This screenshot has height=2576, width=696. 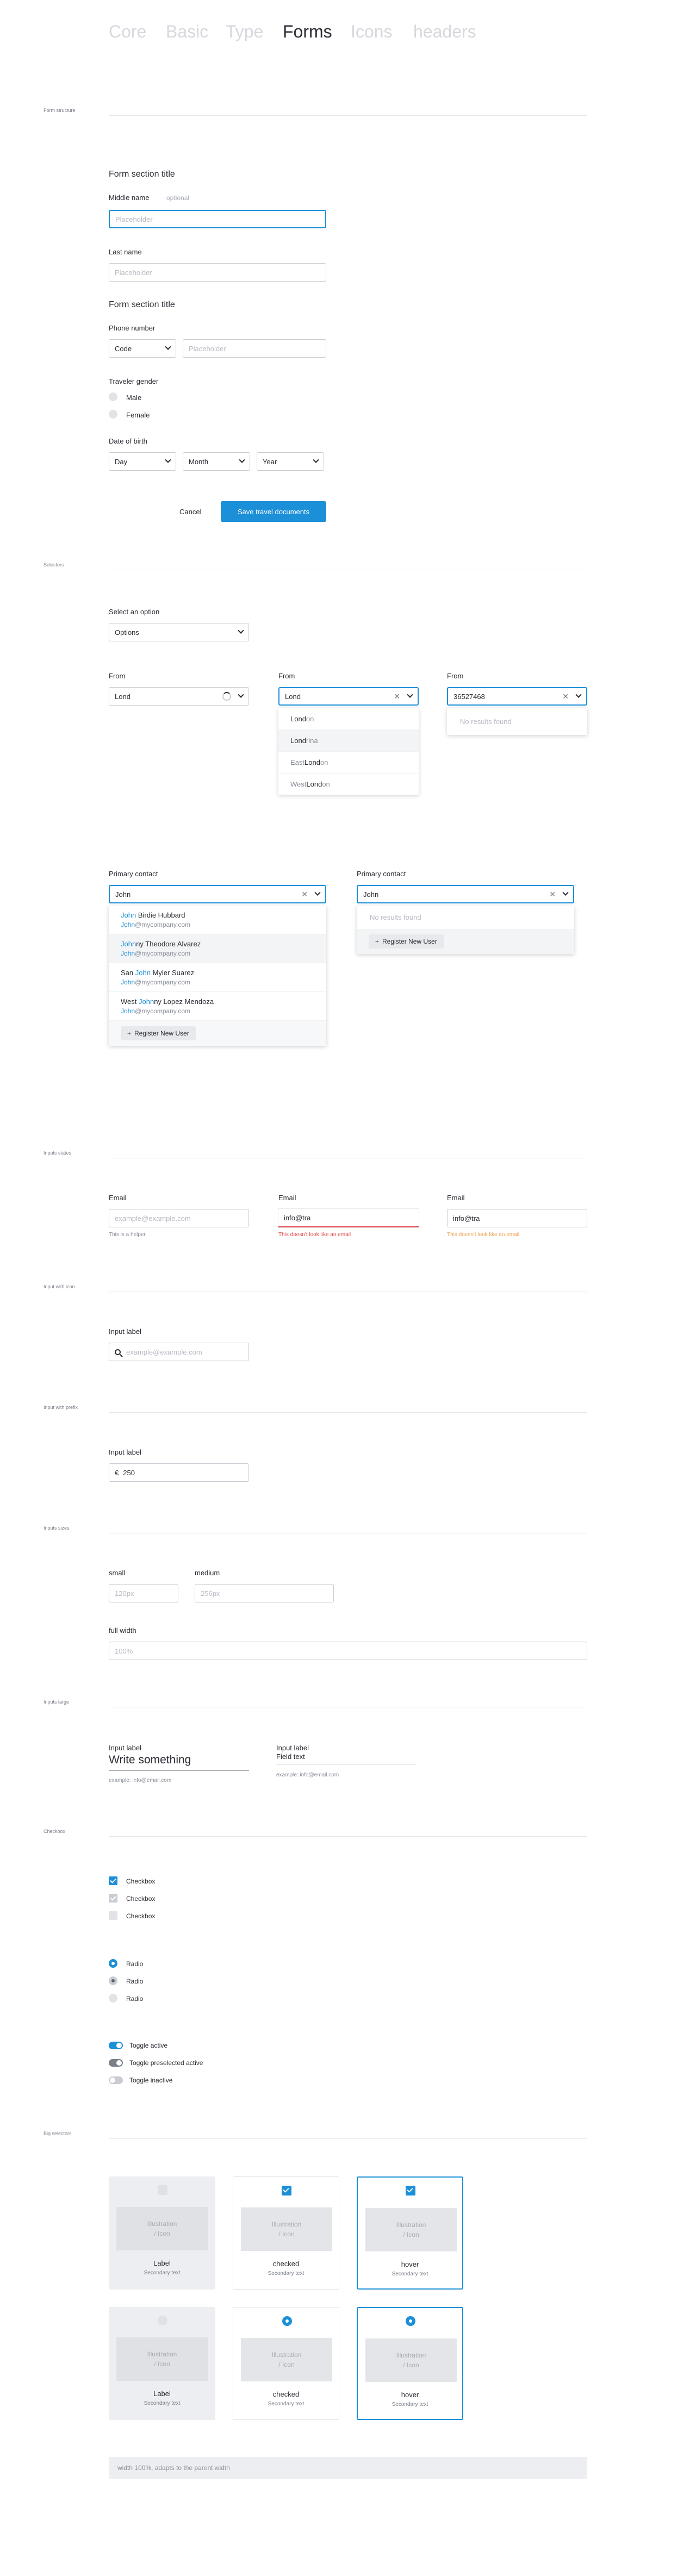 I want to click on month-select: Month, so click(x=216, y=462).